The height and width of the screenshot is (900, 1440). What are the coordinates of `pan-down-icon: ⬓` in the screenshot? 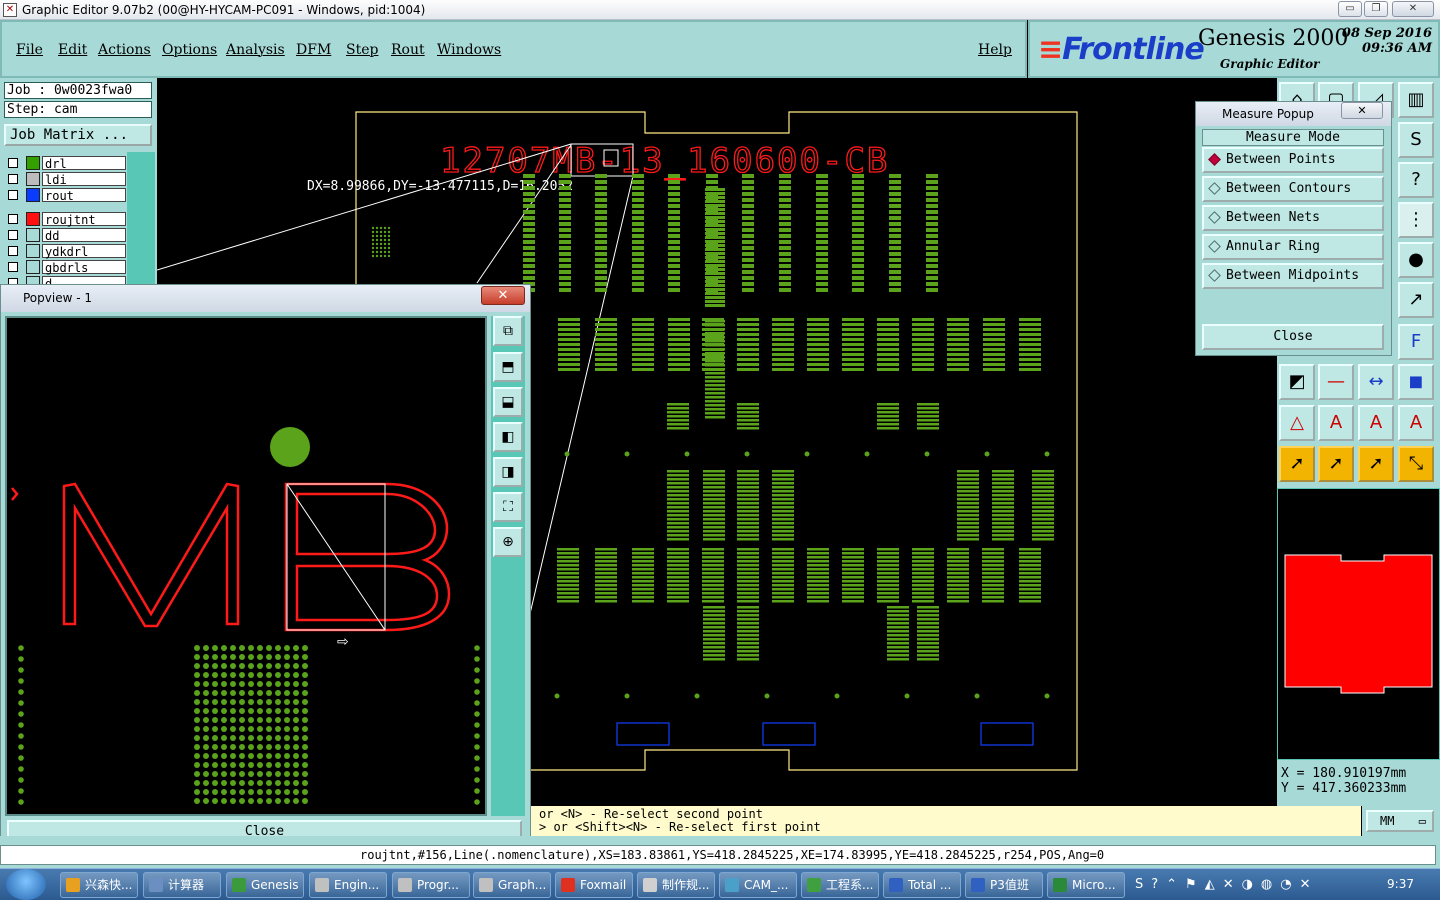 It's located at (508, 402).